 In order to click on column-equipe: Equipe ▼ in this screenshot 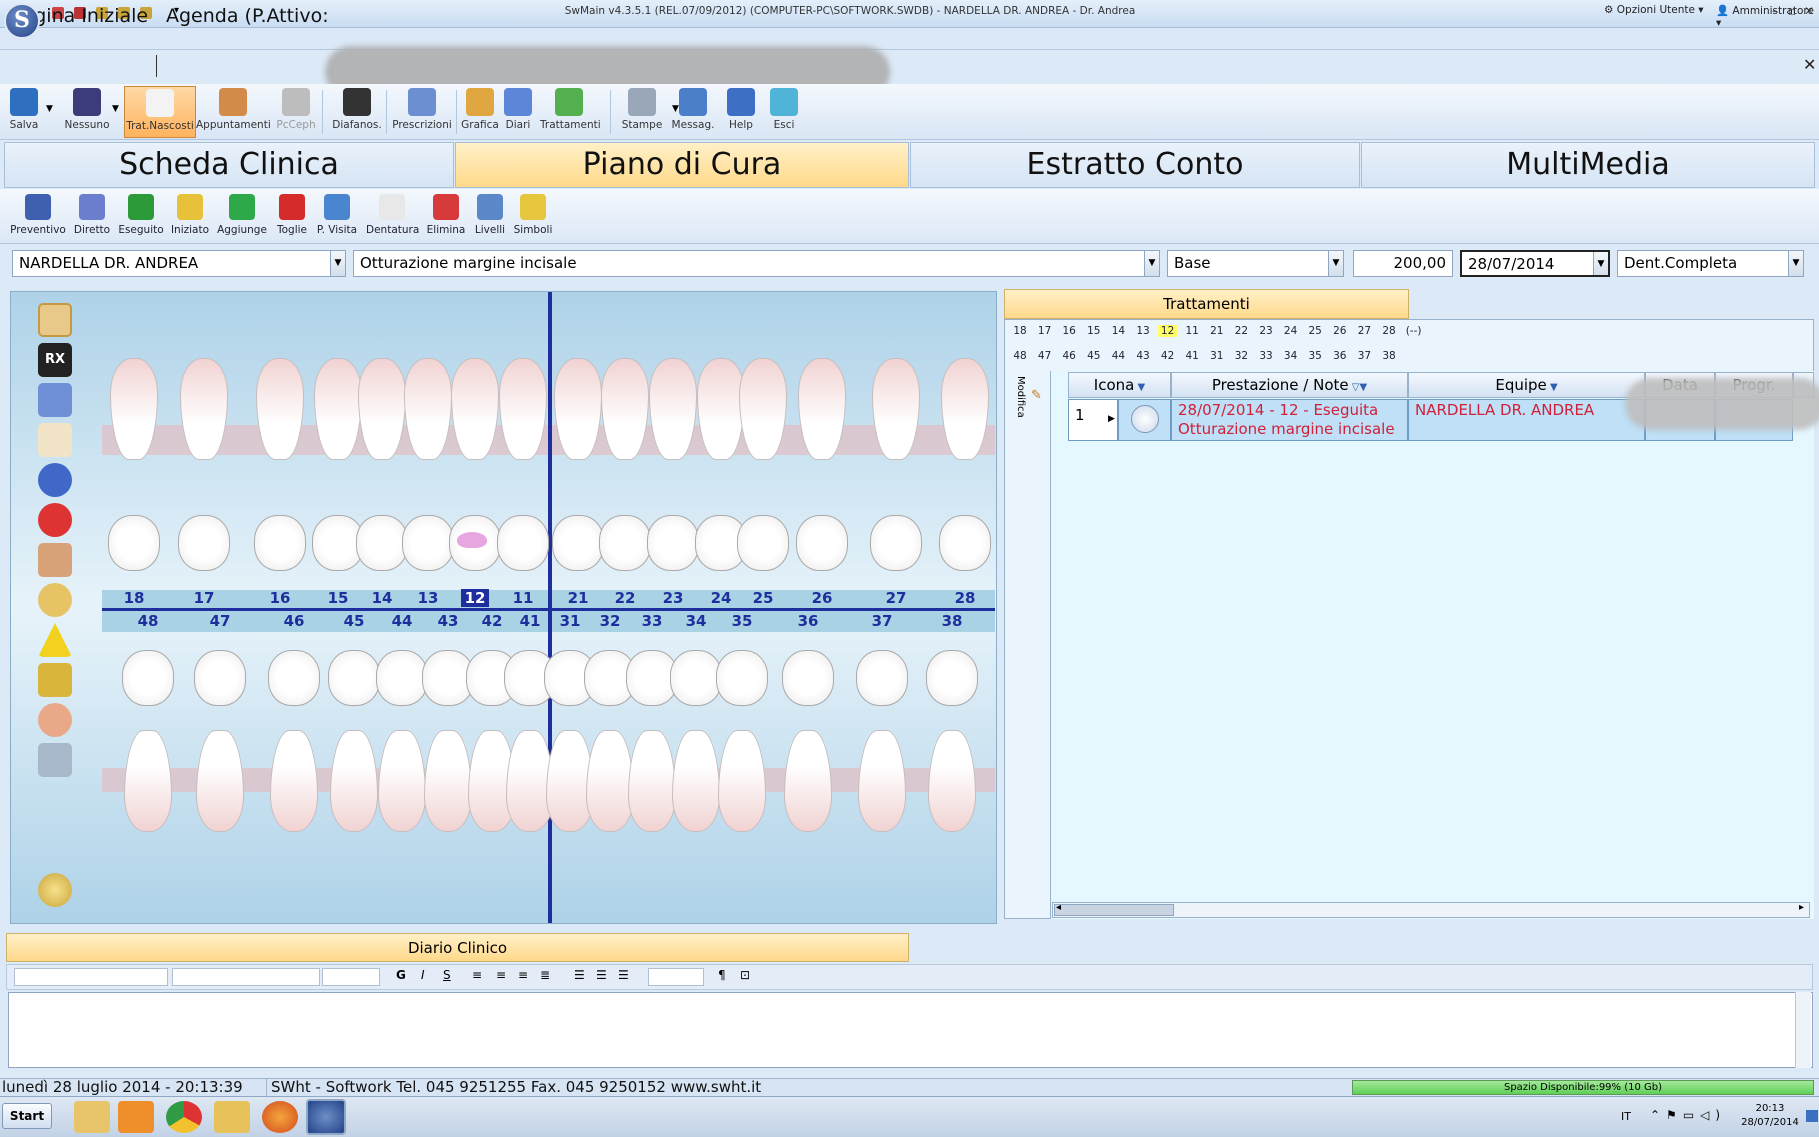, I will do `click(1526, 385)`.